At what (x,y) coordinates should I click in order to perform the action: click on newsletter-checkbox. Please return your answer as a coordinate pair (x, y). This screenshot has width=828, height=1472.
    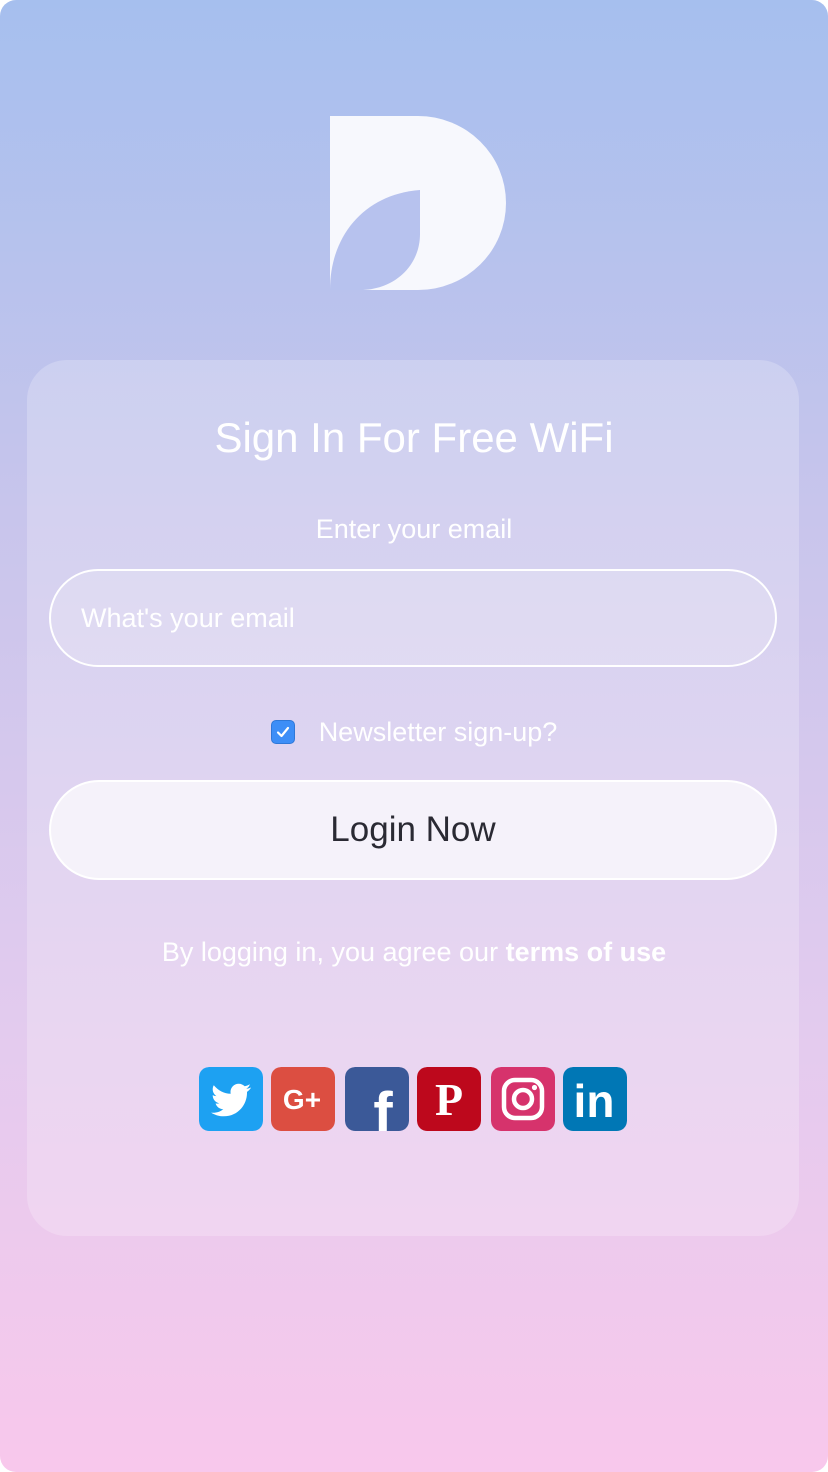
    Looking at the image, I should click on (282, 732).